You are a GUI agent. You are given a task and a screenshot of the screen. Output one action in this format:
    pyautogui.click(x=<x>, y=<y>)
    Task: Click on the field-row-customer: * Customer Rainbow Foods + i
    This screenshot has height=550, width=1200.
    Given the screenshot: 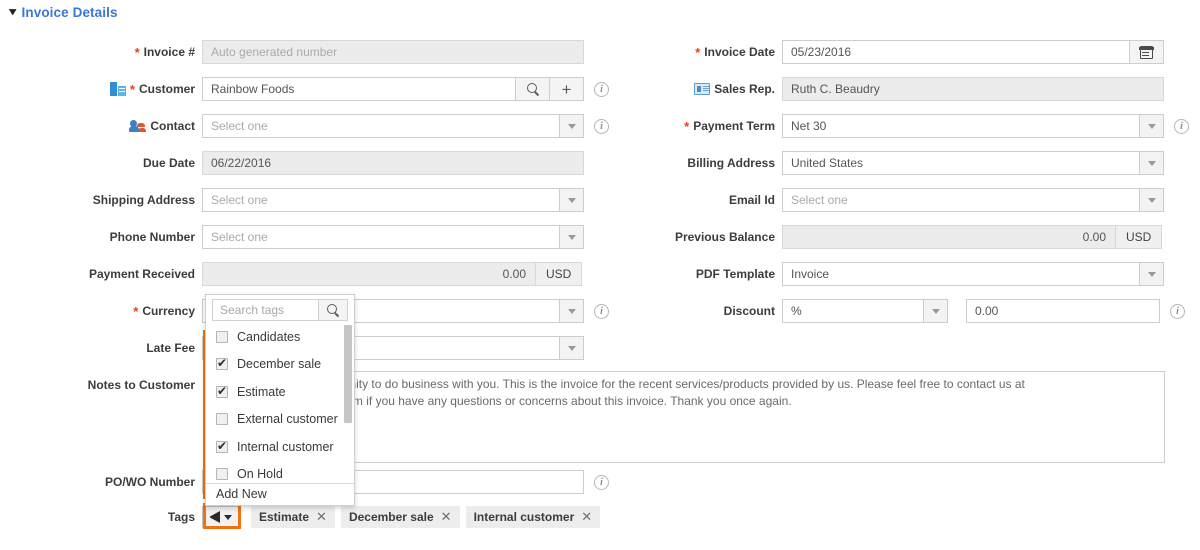 What is the action you would take?
    pyautogui.click(x=304, y=89)
    